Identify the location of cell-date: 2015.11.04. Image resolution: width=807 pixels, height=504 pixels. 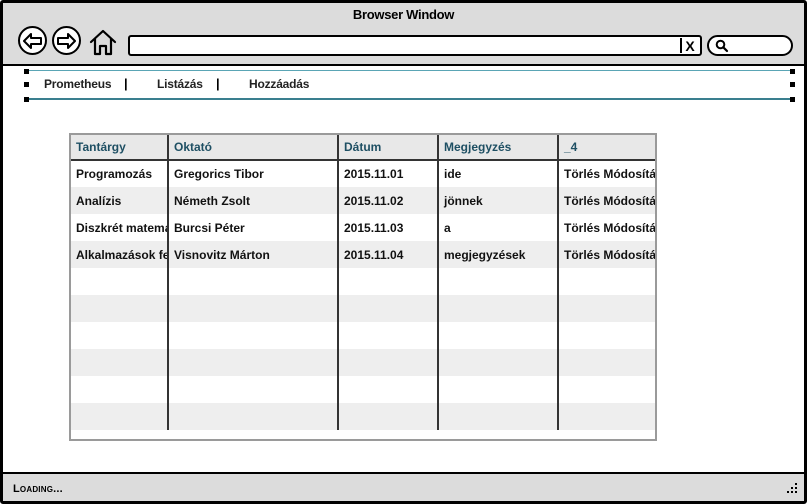
(388, 254).